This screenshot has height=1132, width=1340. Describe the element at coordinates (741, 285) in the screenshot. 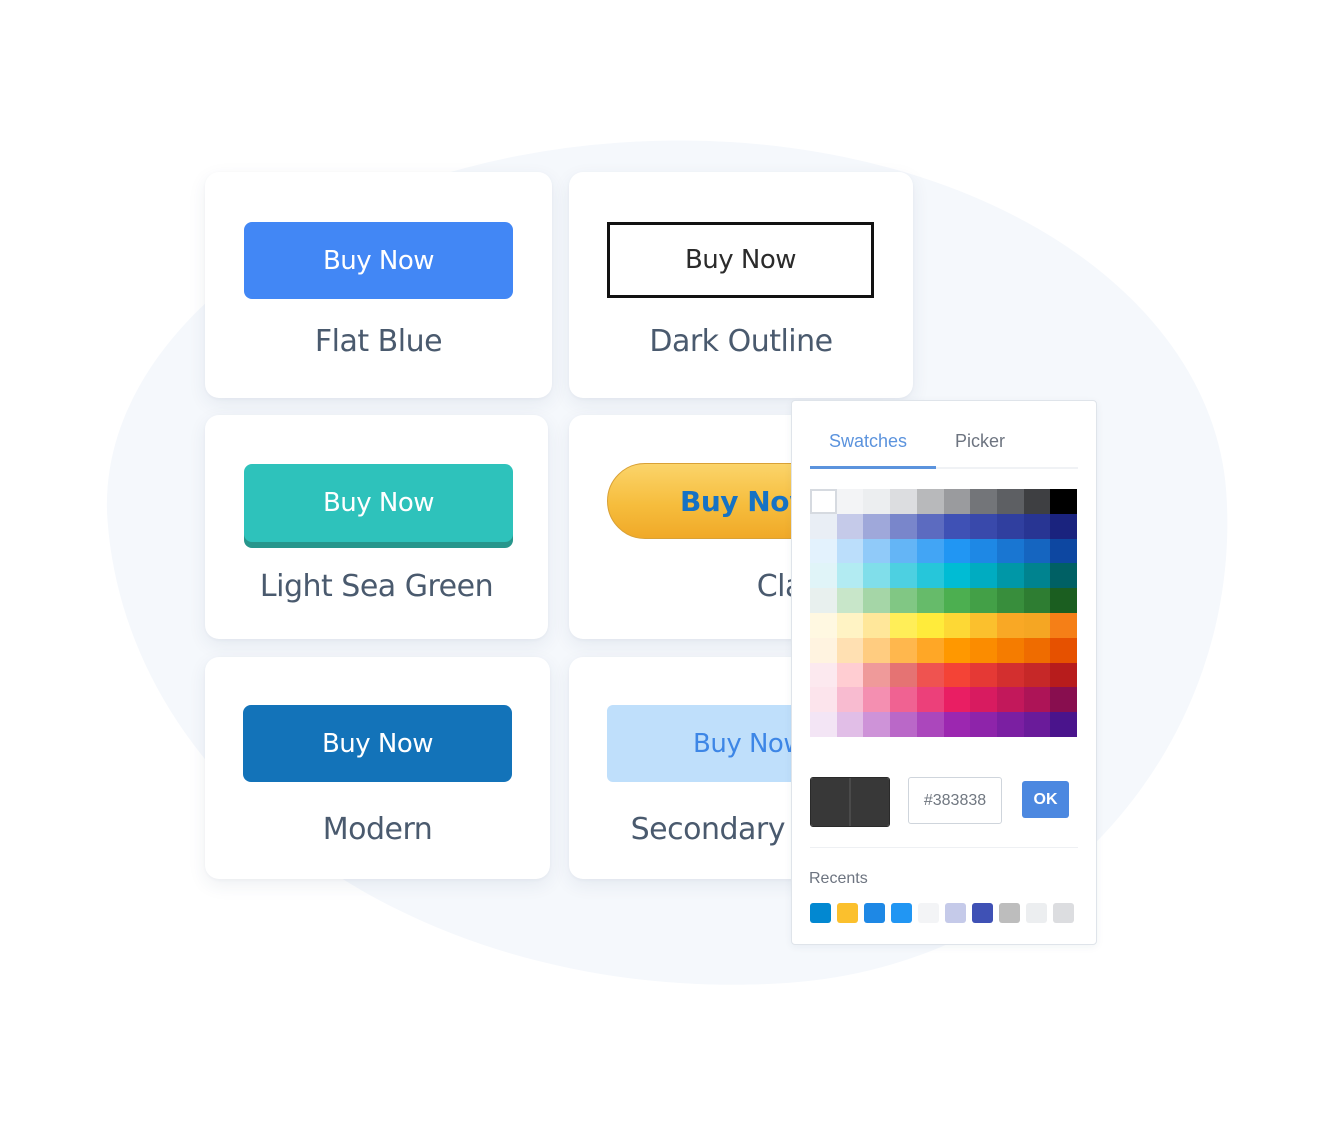

I see `style-card-dark-outline: Buy Now Dark Outline` at that location.